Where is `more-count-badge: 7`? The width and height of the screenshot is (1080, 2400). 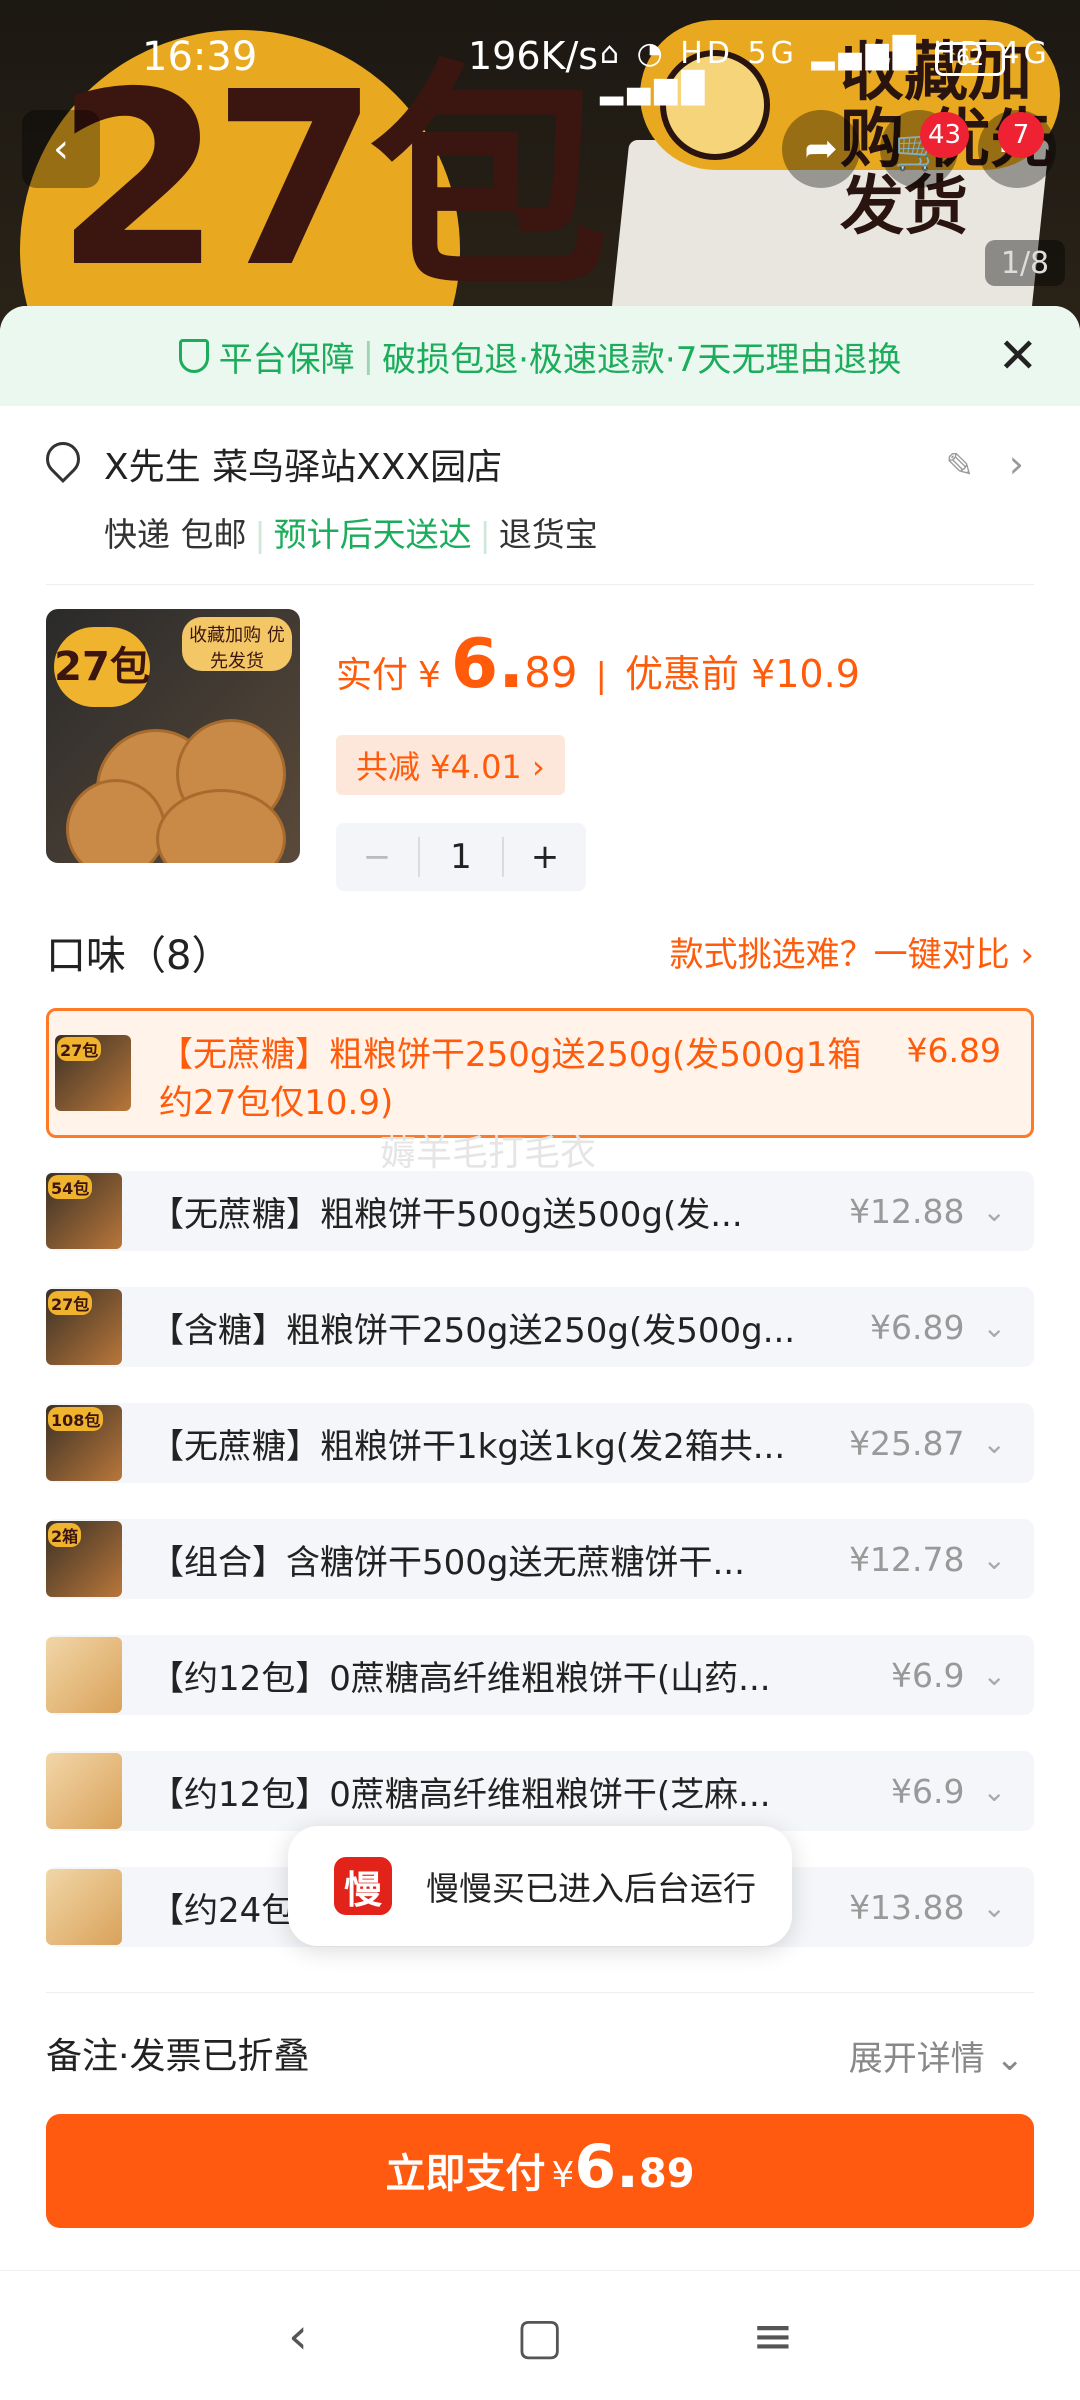
more-count-badge: 7 is located at coordinates (1021, 135).